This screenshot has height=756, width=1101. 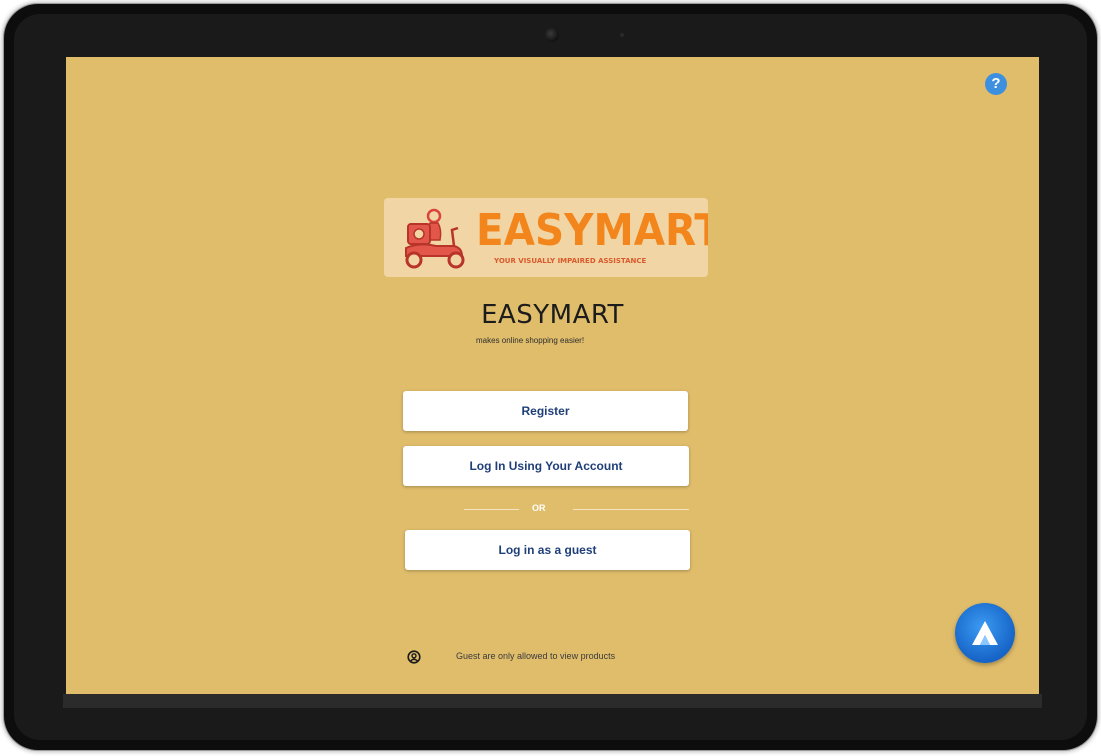 What do you see at coordinates (530, 340) in the screenshot?
I see `app-subtitle: makes online shopping easier!` at bounding box center [530, 340].